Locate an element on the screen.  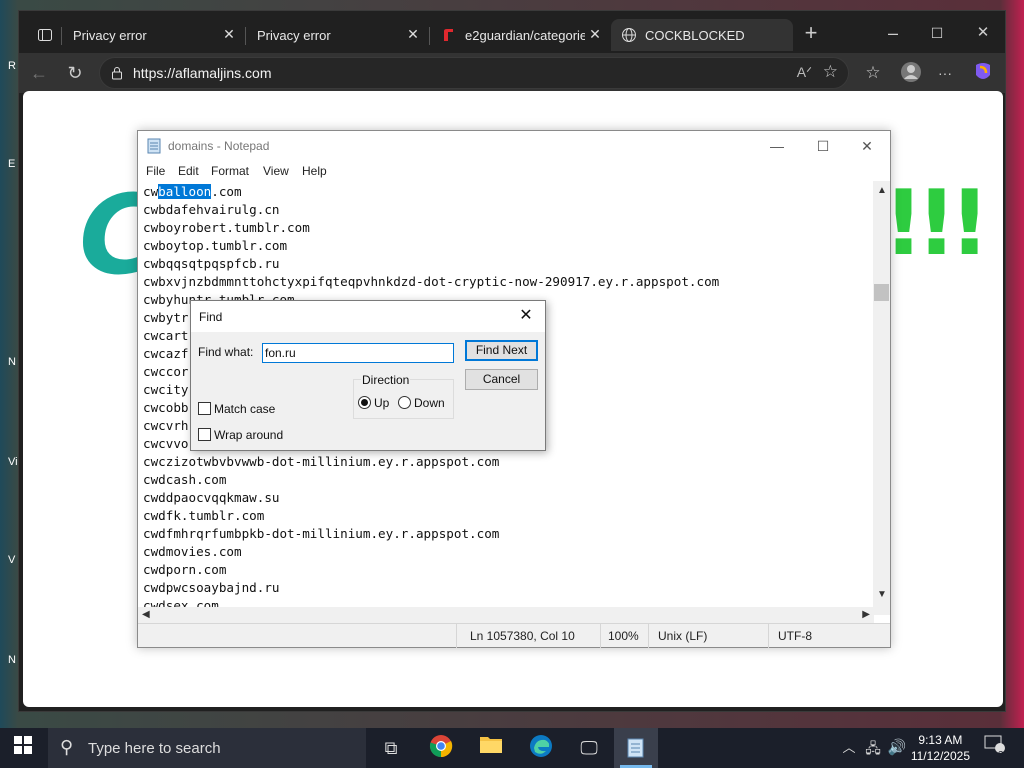
favorites-icon: ☆ is located at coordinates (873, 73).